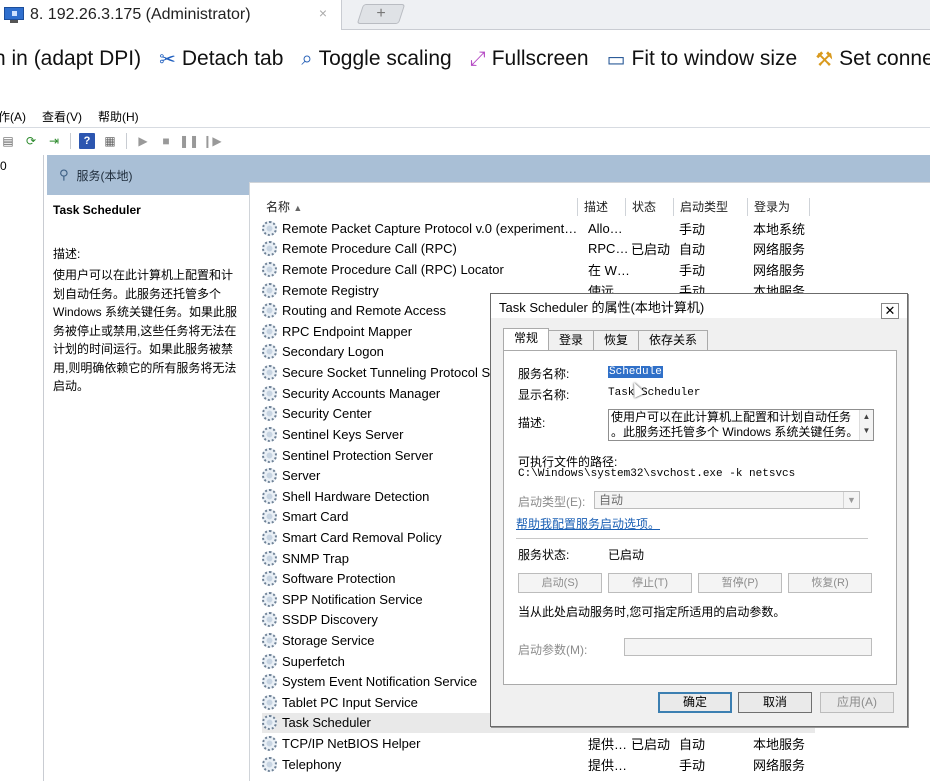  Describe the element at coordinates (695, 702) in the screenshot. I see `ok-button: 确定` at that location.